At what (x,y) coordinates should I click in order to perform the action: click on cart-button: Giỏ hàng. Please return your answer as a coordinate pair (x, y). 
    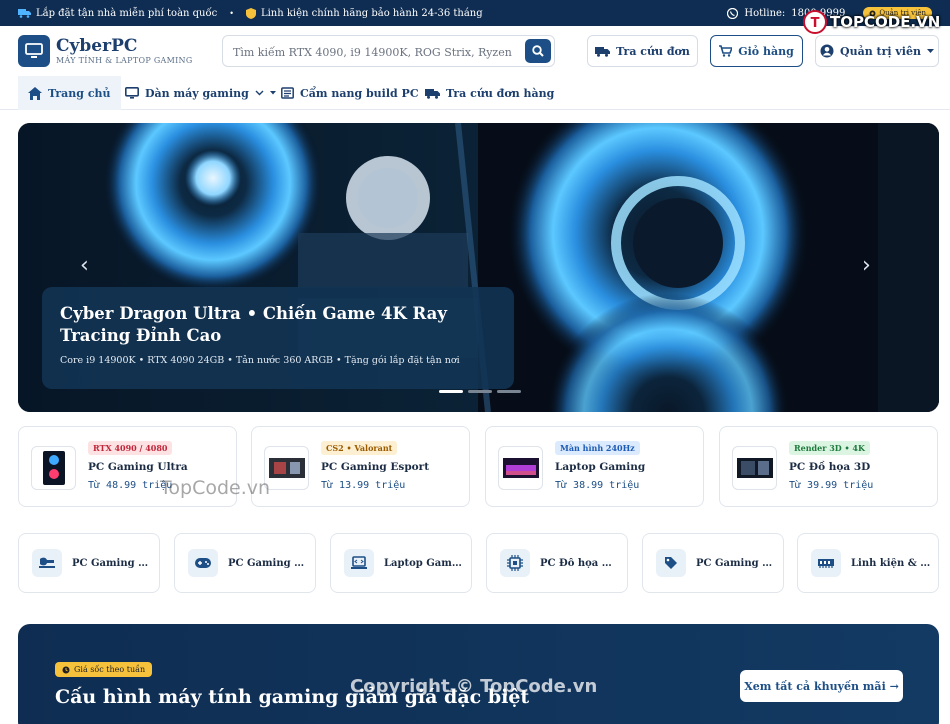
    Looking at the image, I should click on (756, 51).